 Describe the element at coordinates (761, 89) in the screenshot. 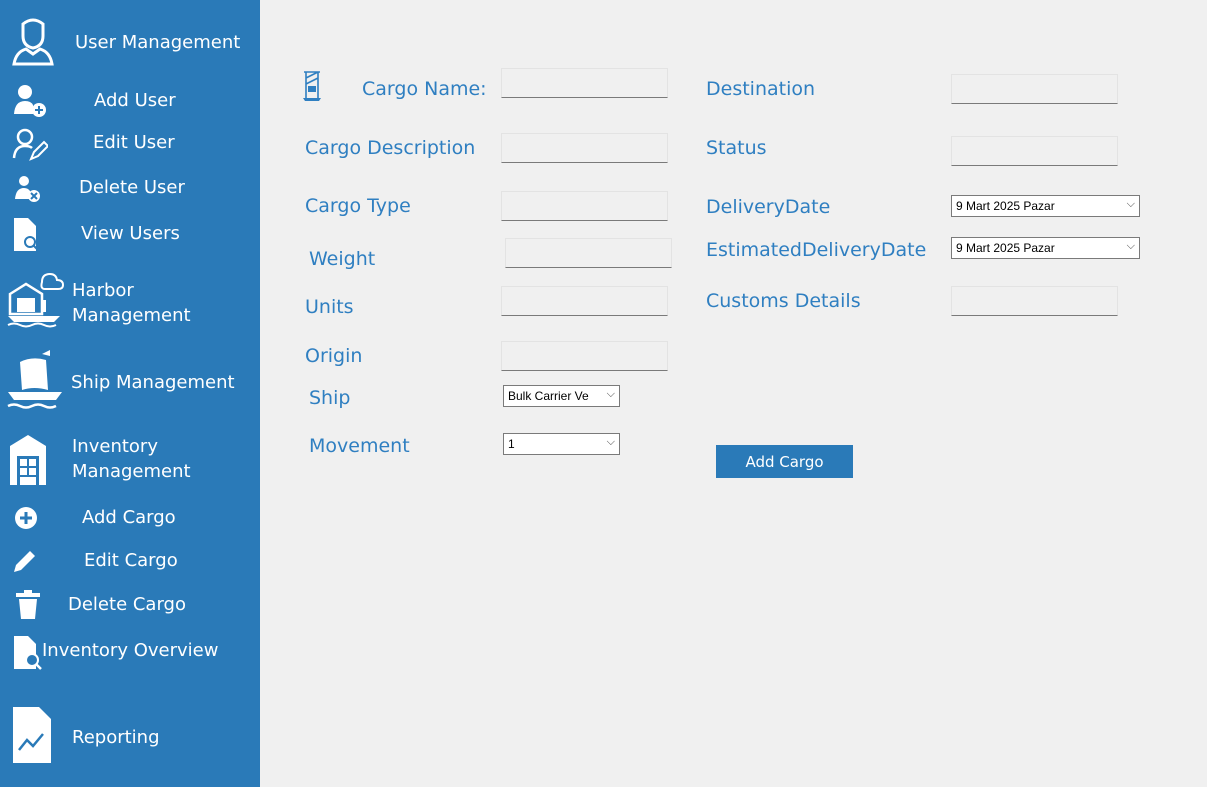

I see `destination-label: Destination` at that location.